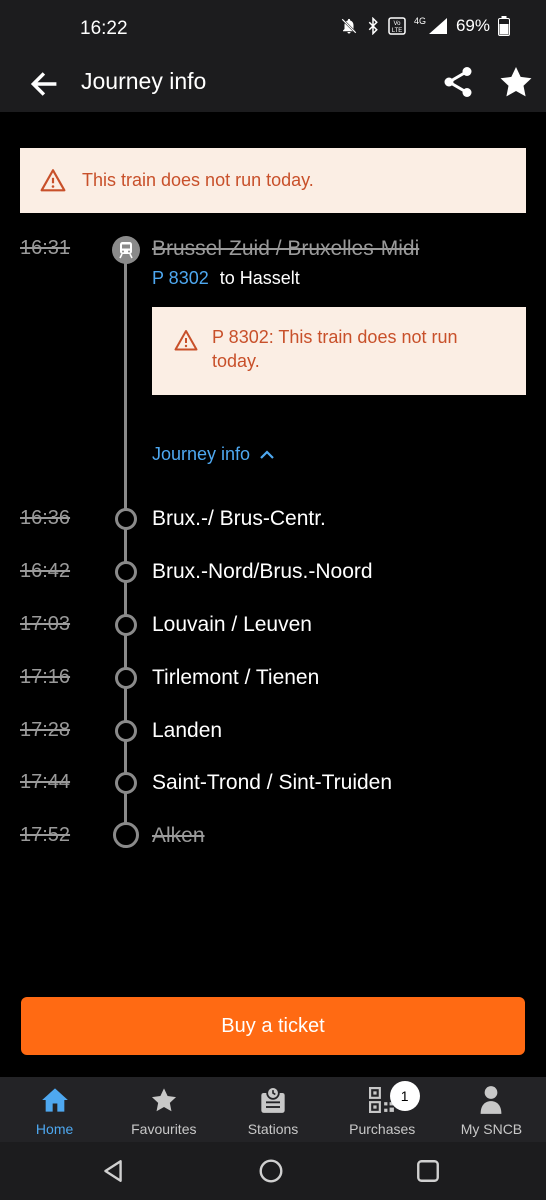 This screenshot has height=1200, width=546. What do you see at coordinates (491, 1129) in the screenshot?
I see `nav-my-sncb-label: My SNCB` at bounding box center [491, 1129].